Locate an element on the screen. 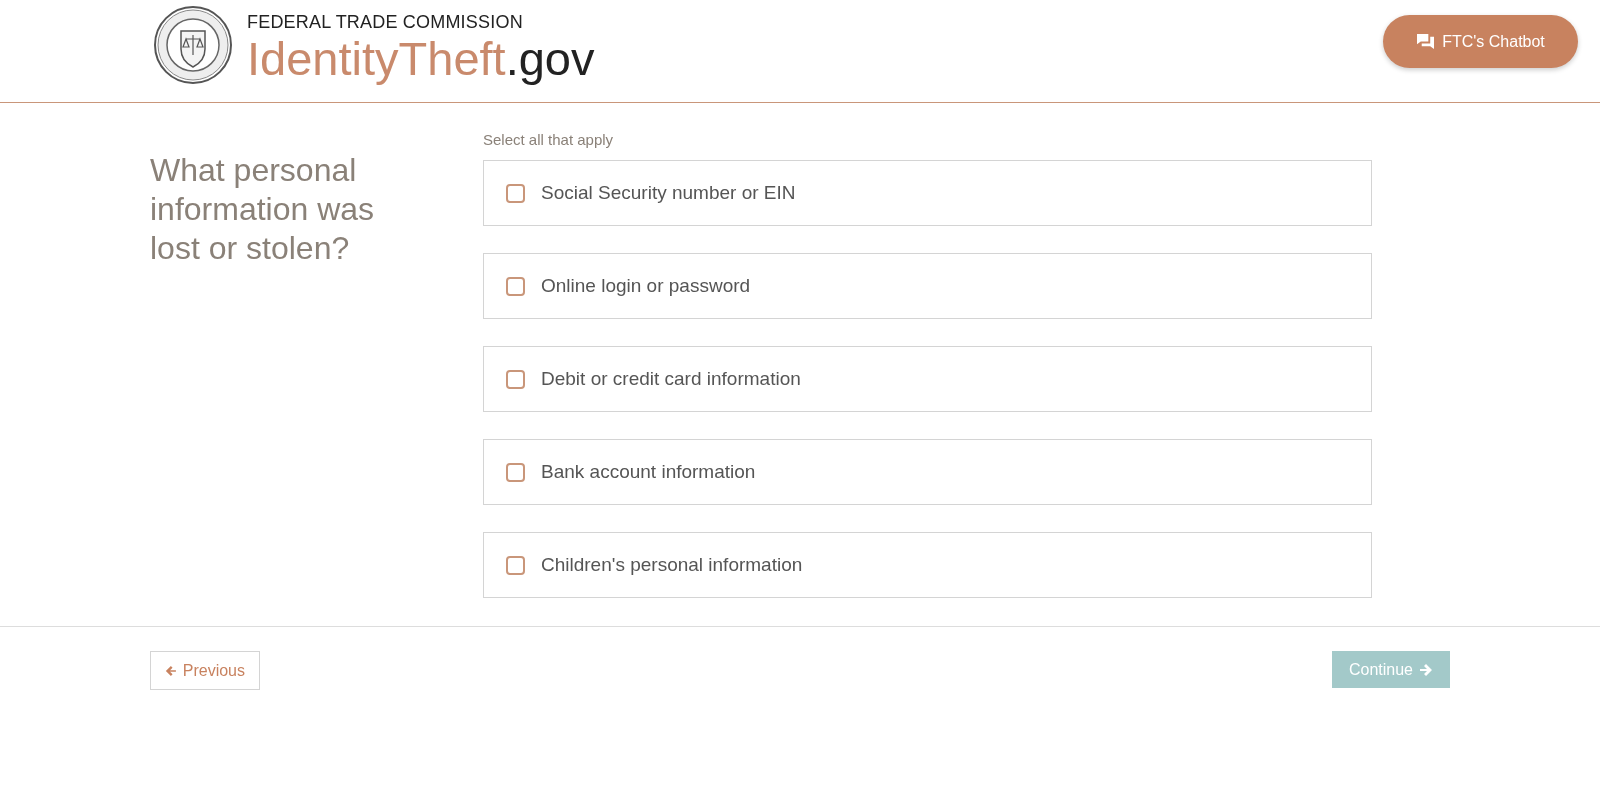 This screenshot has height=800, width=1600. option-row: Debit or credit card information is located at coordinates (927, 379).